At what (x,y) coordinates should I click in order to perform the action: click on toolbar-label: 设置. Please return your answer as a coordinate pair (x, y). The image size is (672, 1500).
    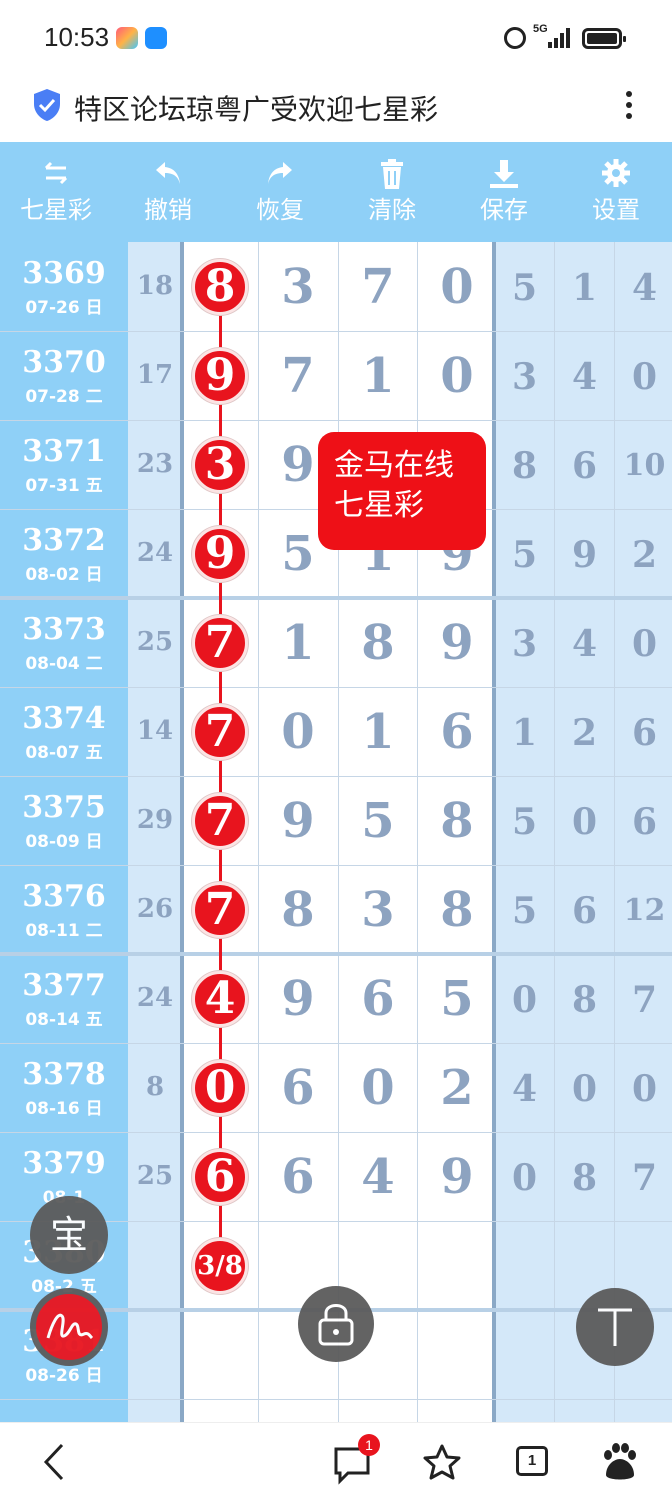
    Looking at the image, I should click on (616, 210).